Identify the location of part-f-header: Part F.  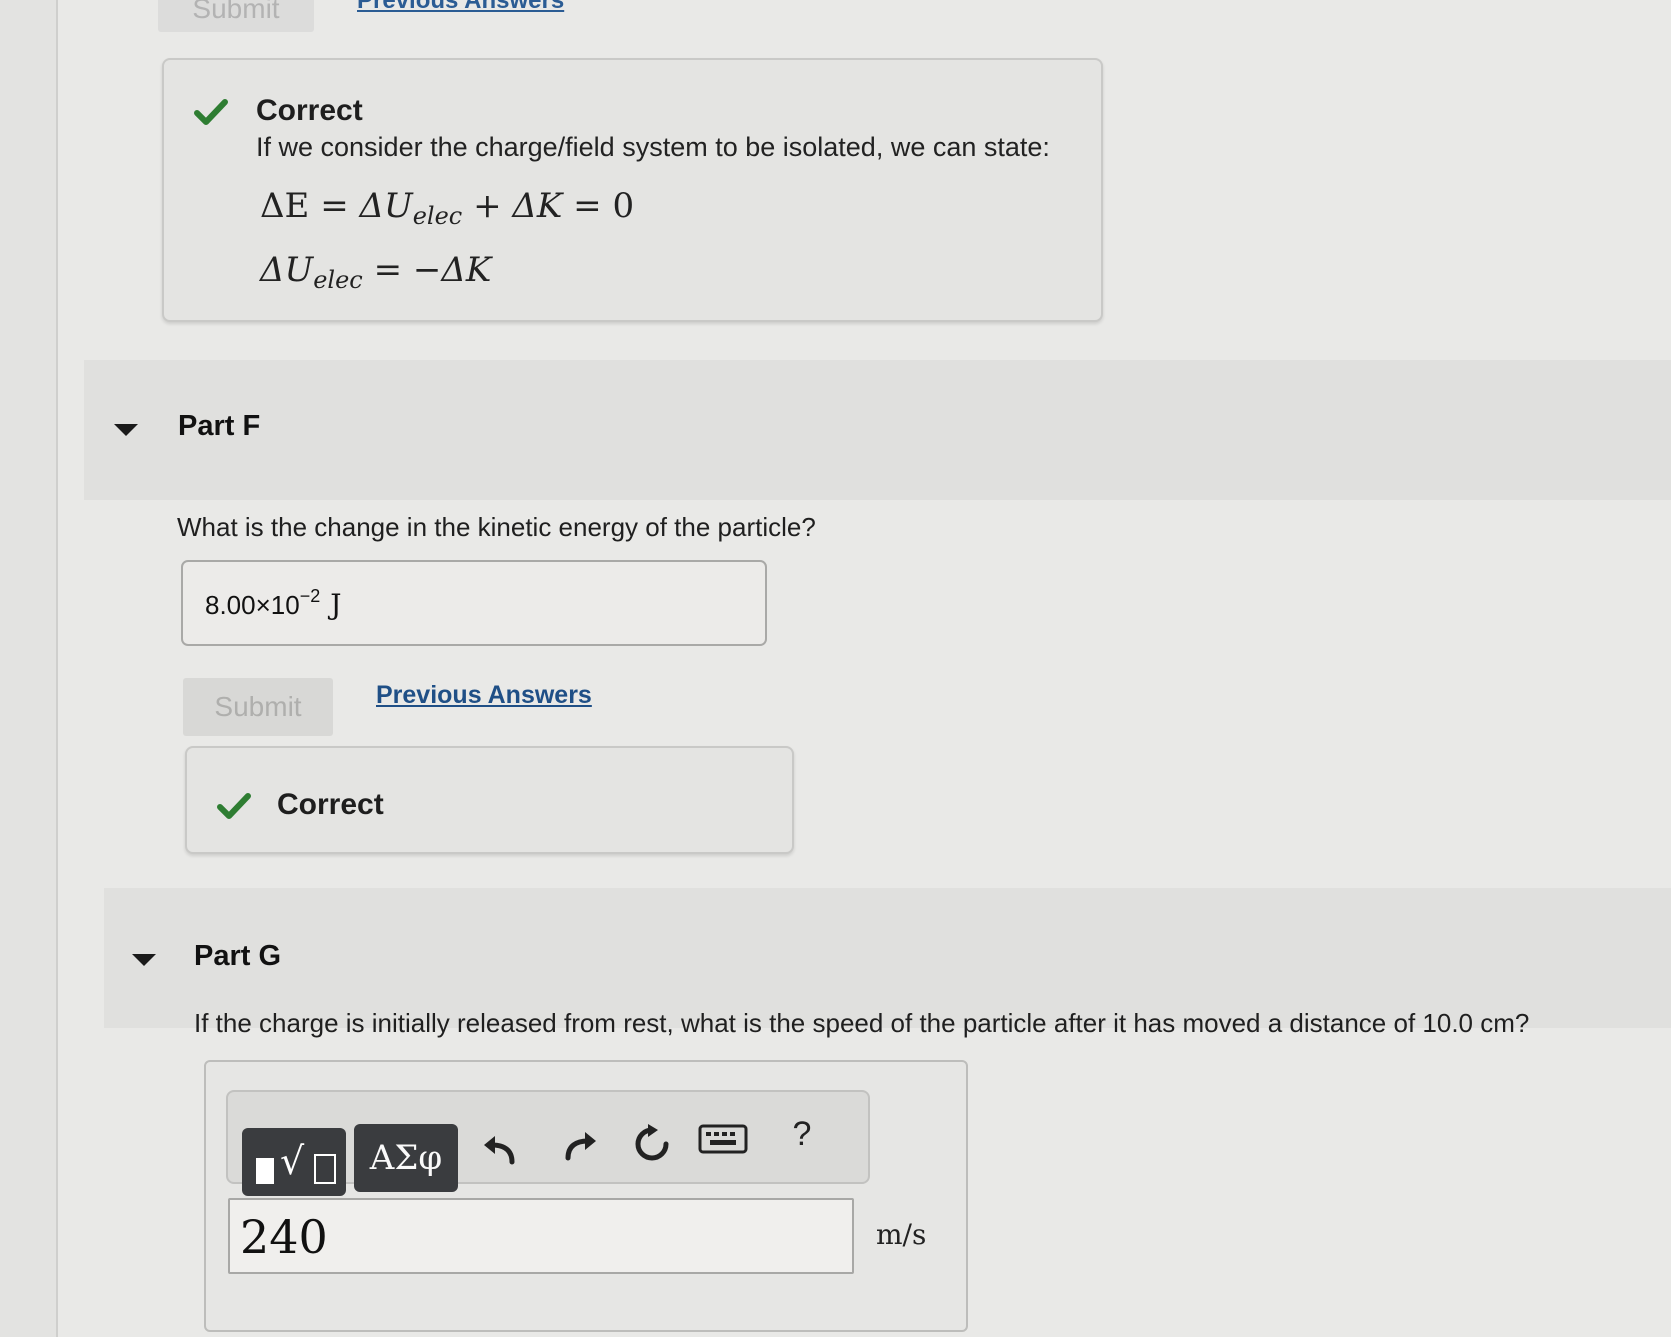
(877, 430).